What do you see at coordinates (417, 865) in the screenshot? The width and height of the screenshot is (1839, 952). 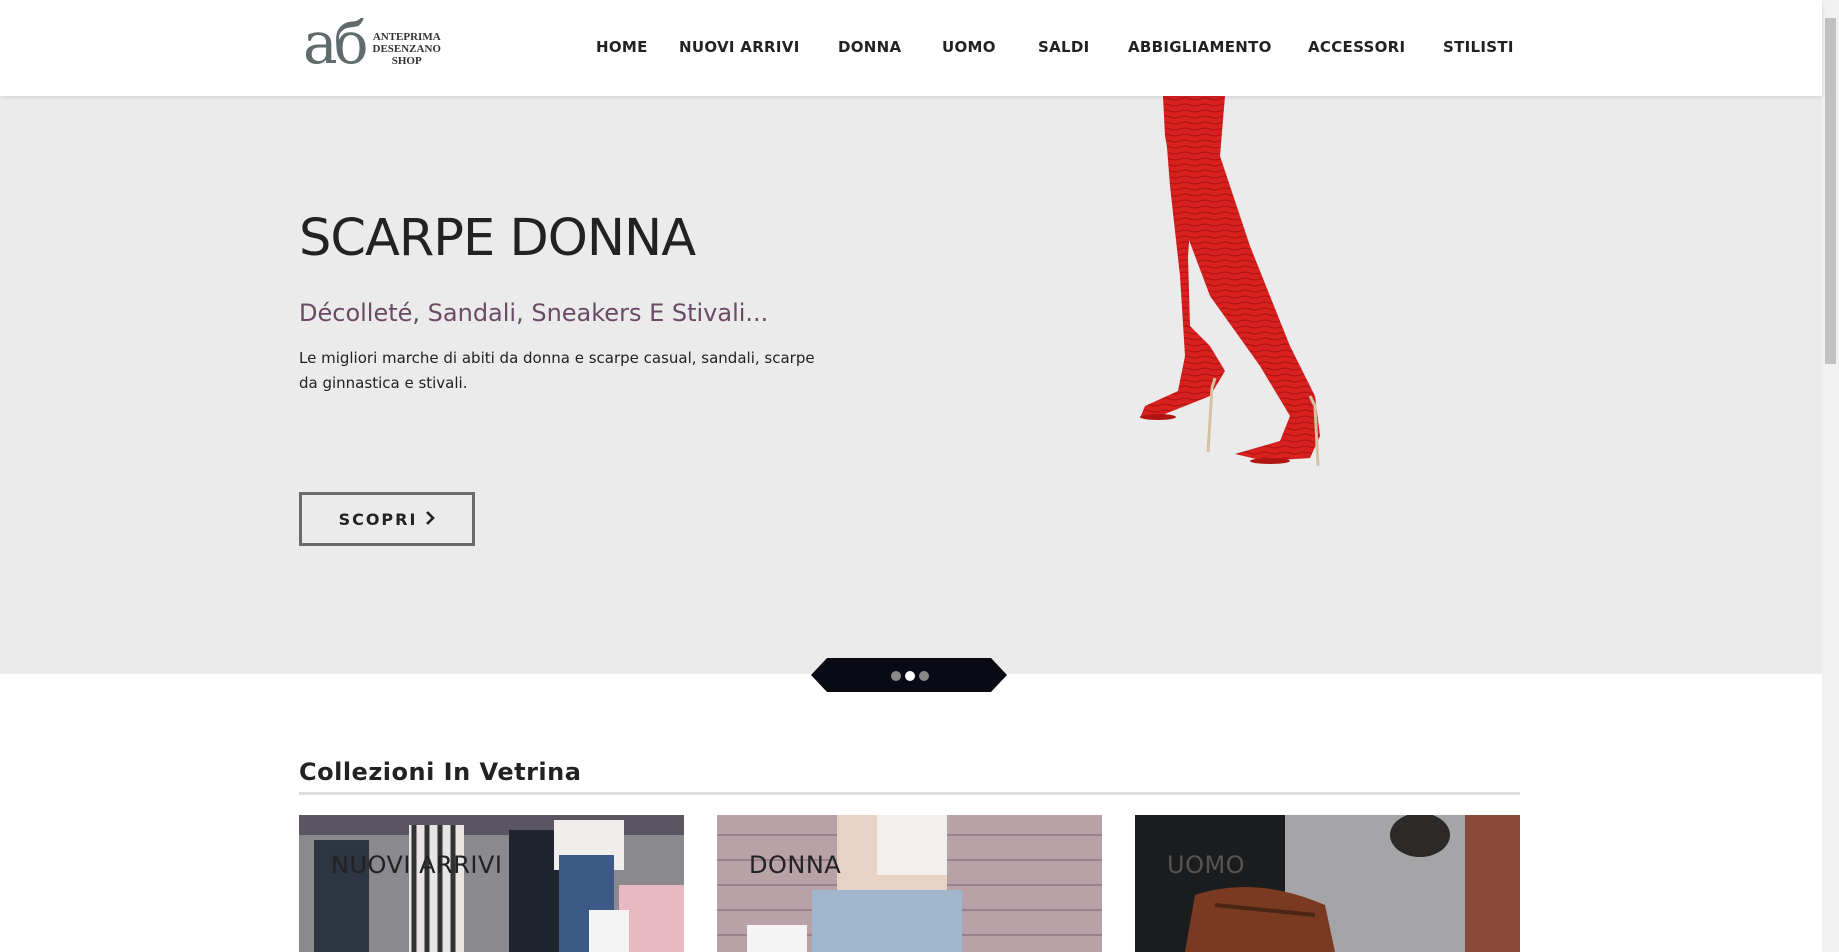 I see `collection-card-label: NUOVI ARRIVI` at bounding box center [417, 865].